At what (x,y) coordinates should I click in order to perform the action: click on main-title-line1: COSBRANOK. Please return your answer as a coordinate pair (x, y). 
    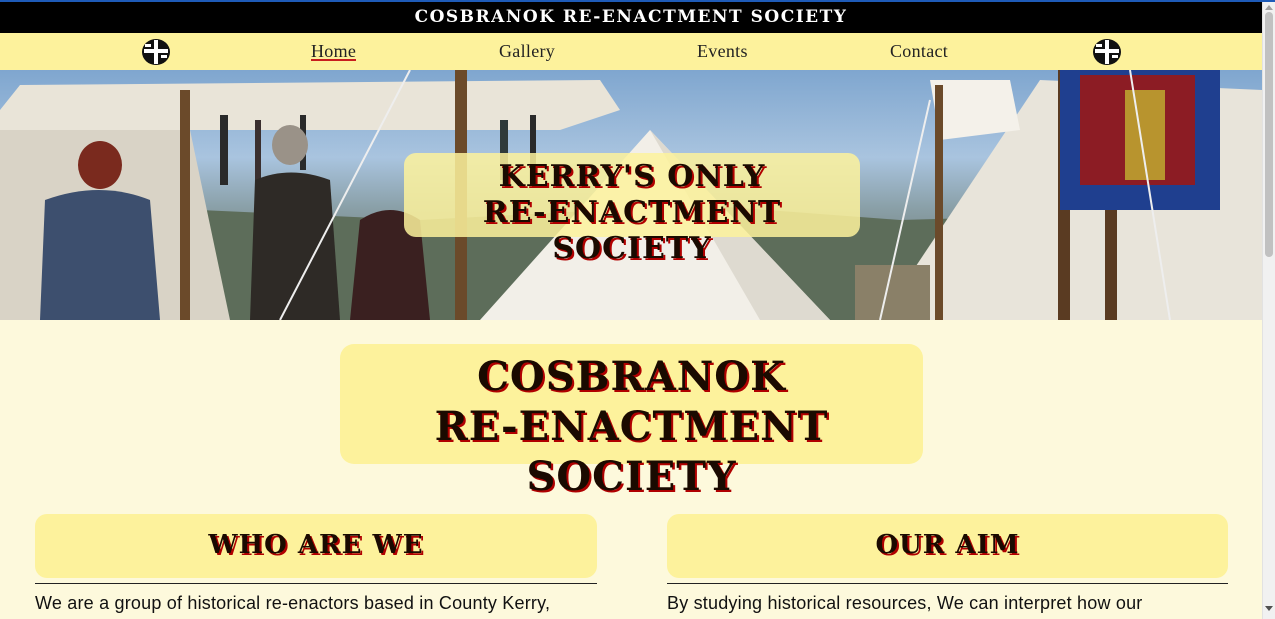
    Looking at the image, I should click on (631, 376).